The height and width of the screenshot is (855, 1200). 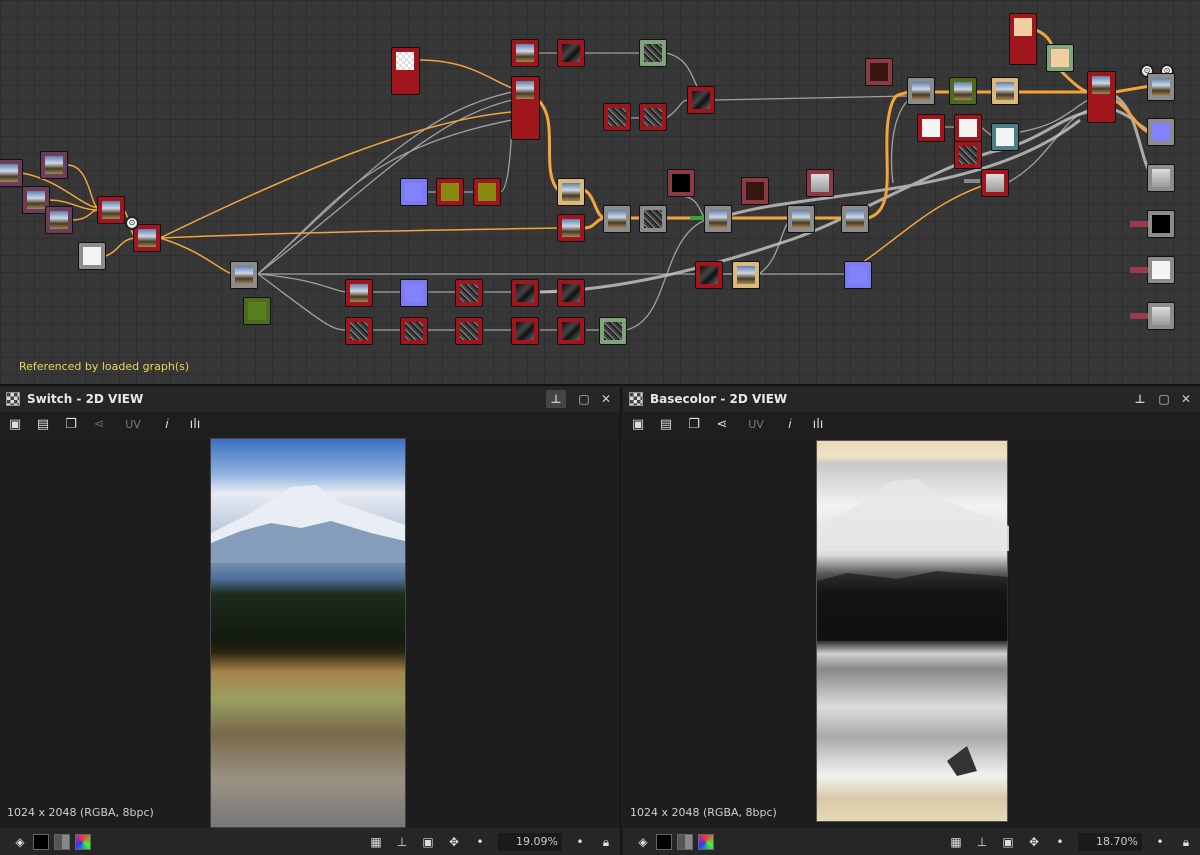 I want to click on graph-node-output-height, so click(x=1161, y=270).